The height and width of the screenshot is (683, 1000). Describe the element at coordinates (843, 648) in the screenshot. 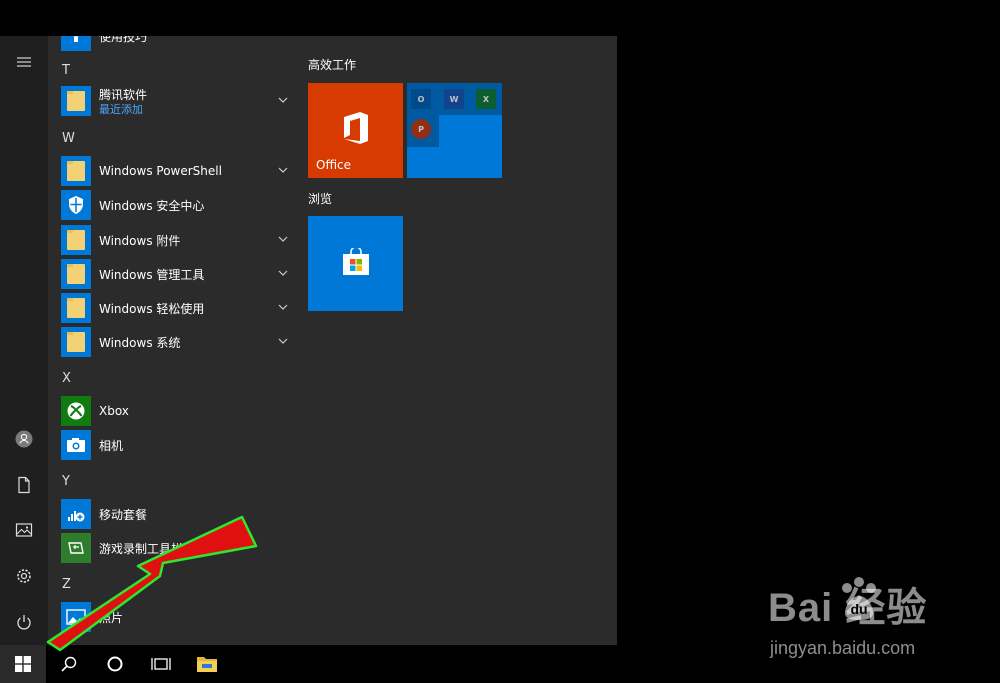

I see `baidu-jingyan-watermark-url: jingyan.baidu.com` at that location.